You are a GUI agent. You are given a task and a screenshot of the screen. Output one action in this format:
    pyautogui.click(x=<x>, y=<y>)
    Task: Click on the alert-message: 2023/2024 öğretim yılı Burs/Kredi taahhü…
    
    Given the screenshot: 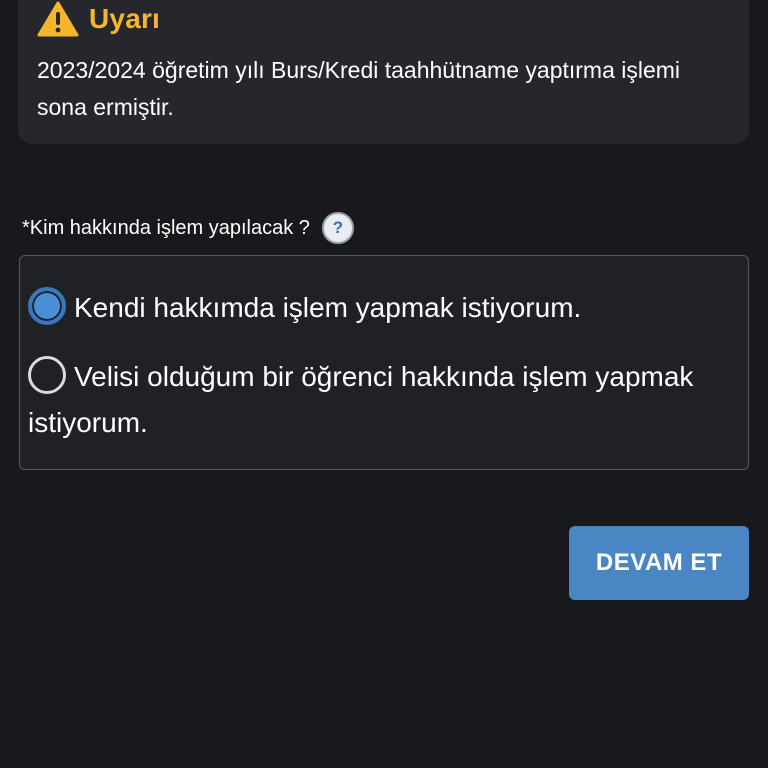 What is the action you would take?
    pyautogui.click(x=359, y=88)
    